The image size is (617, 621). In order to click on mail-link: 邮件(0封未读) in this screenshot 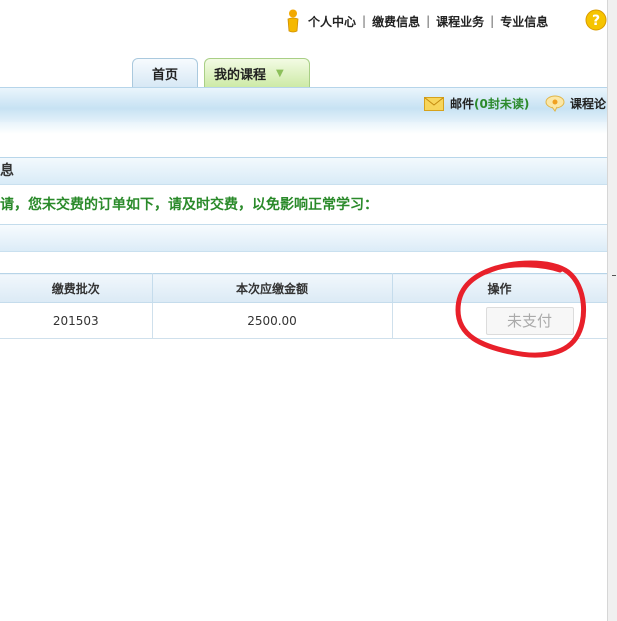, I will do `click(489, 103)`.